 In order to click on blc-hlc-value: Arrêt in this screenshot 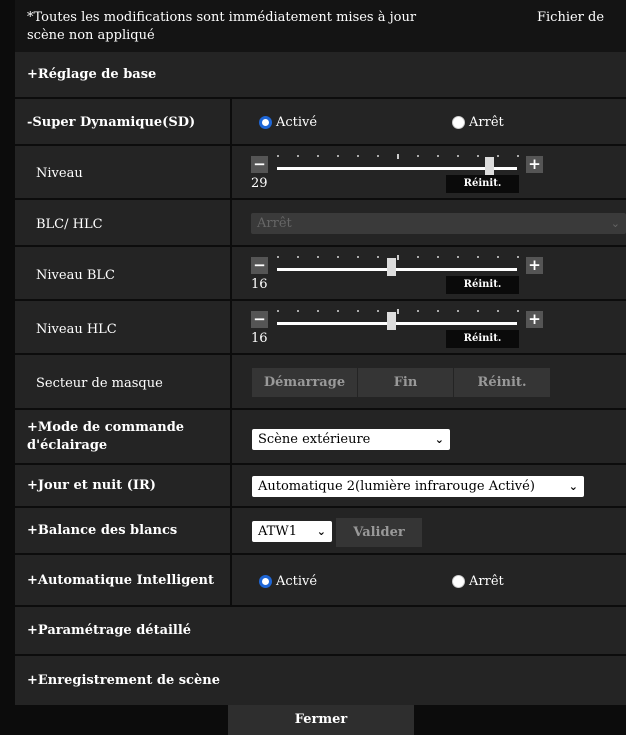, I will do `click(274, 223)`.